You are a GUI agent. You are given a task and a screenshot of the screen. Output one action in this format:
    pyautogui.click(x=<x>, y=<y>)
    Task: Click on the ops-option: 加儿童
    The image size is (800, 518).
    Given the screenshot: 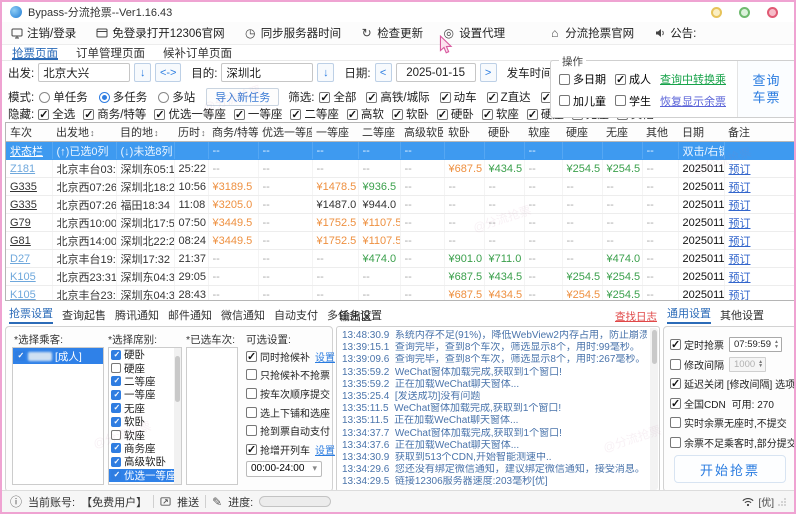 What is the action you would take?
    pyautogui.click(x=582, y=101)
    